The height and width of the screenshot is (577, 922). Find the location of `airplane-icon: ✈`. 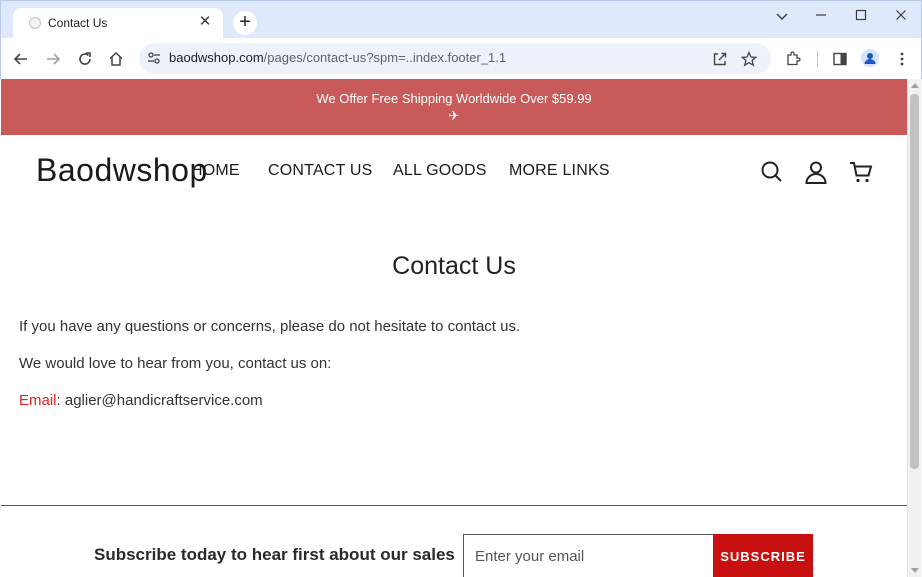

airplane-icon: ✈ is located at coordinates (454, 115).